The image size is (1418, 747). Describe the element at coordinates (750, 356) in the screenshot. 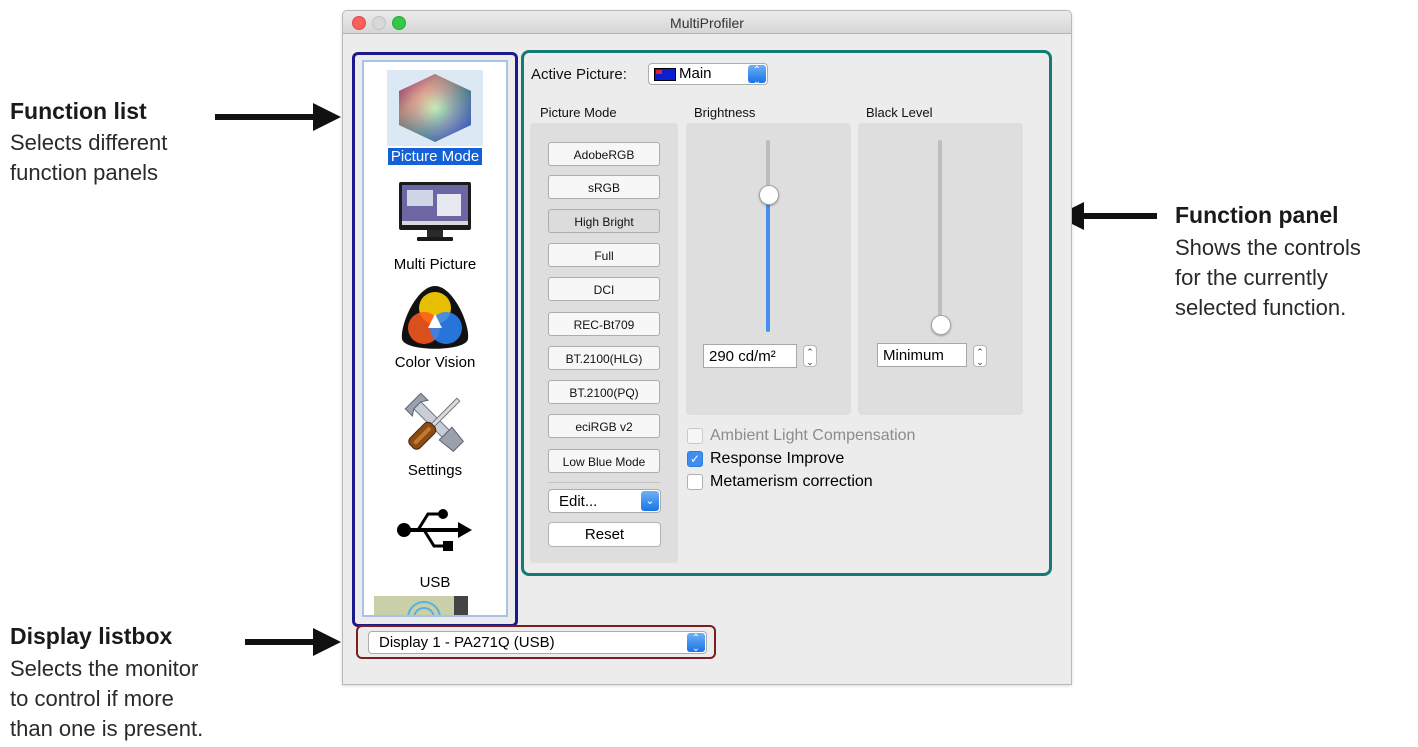

I see `brightness-value-field: 290 cd/m²` at that location.